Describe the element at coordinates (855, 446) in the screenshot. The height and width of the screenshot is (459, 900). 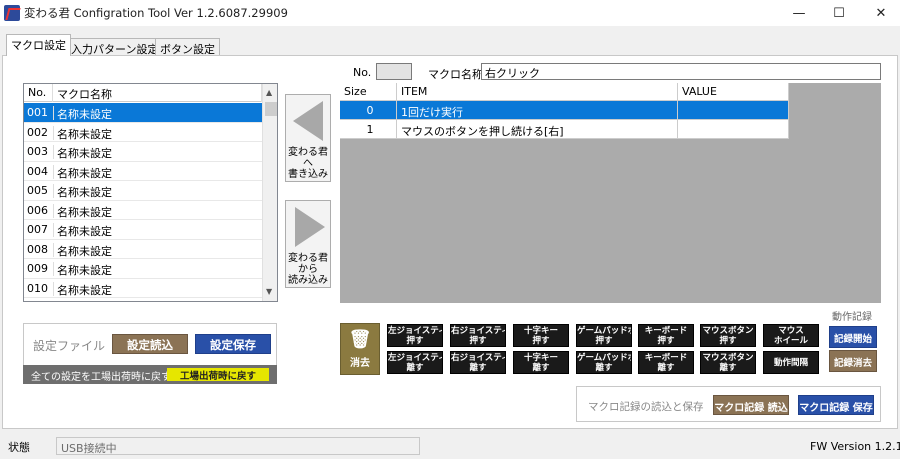
I see `fw-version: FW Version 1.2.1` at that location.